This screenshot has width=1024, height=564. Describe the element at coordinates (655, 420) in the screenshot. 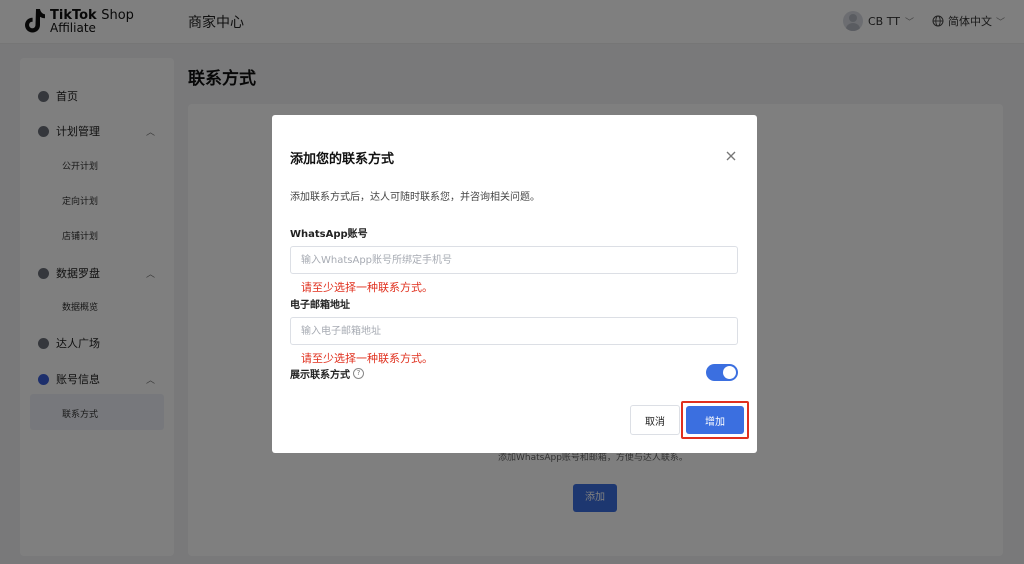

I see `cancel-button: 取消` at that location.